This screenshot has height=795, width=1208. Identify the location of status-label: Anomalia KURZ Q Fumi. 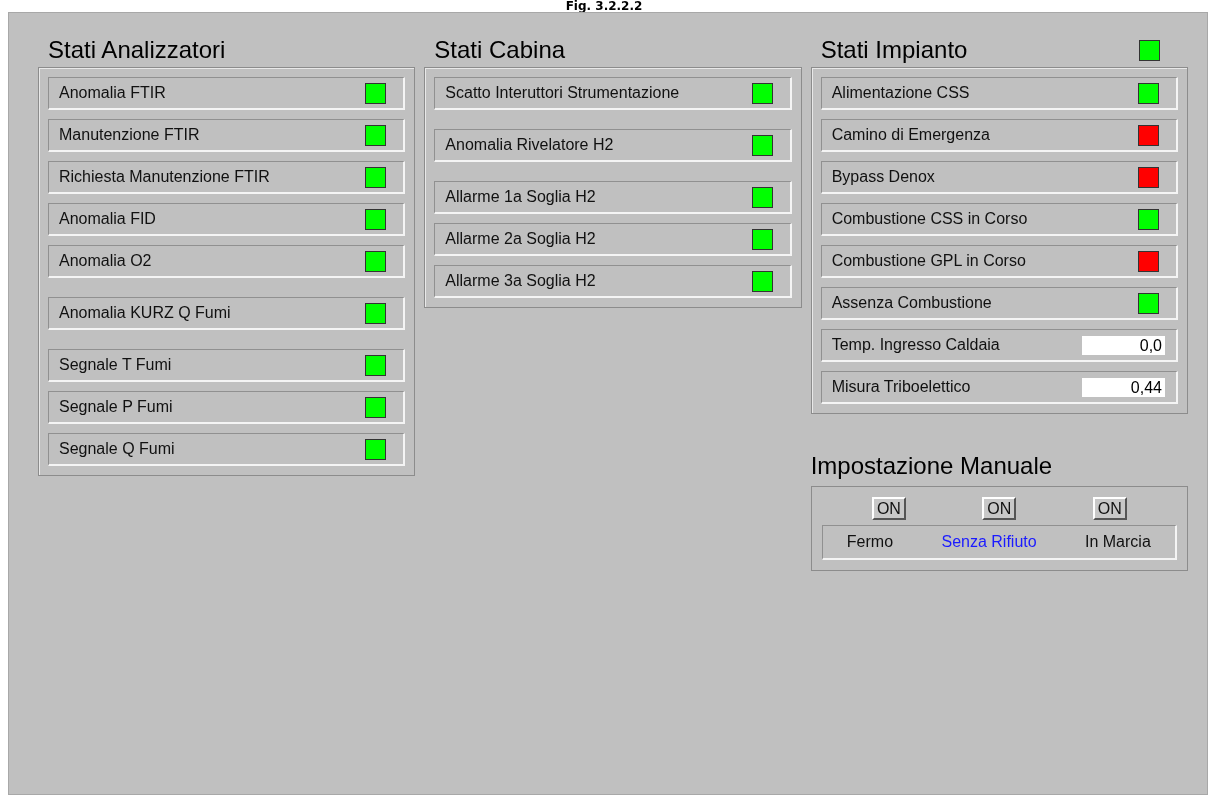
(145, 313).